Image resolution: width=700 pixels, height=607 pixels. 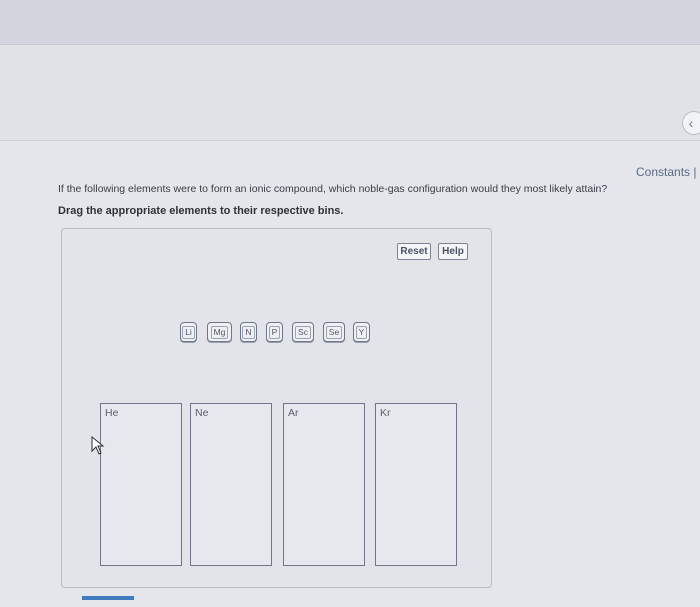 What do you see at coordinates (414, 251) in the screenshot?
I see `reset-button: Reset` at bounding box center [414, 251].